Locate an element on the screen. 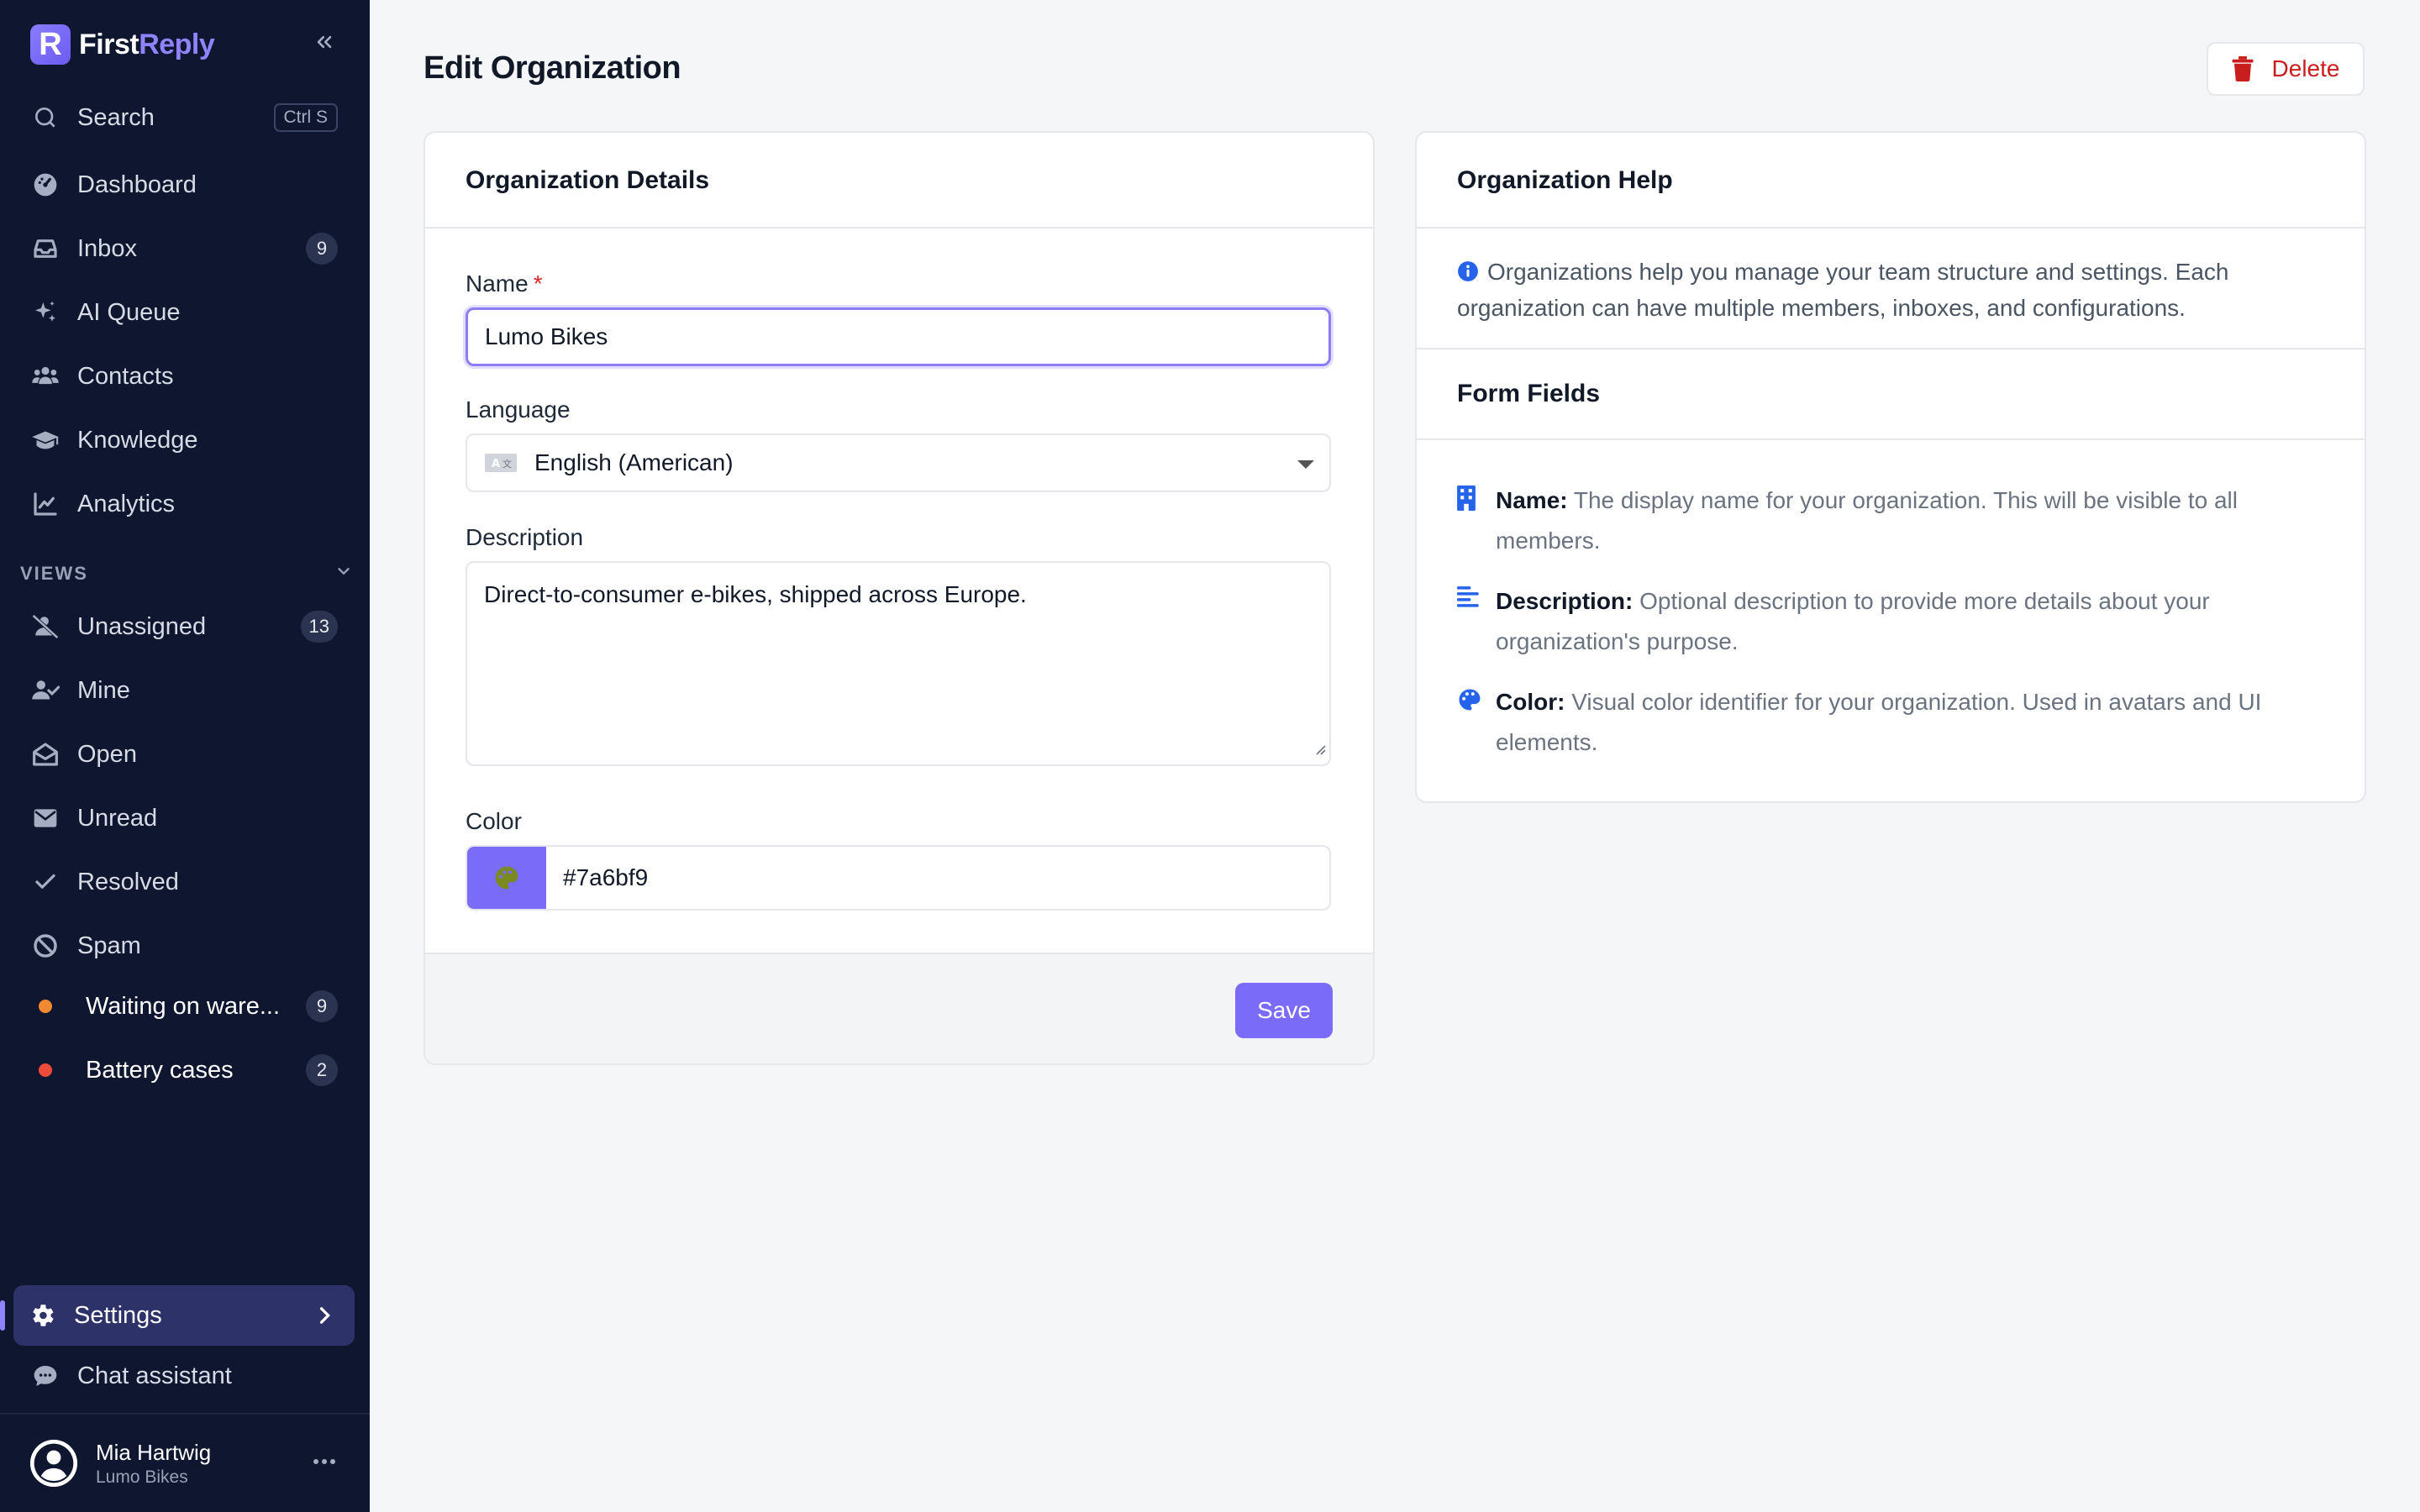 This screenshot has width=2420, height=1512. user-text: Mia Hartwig Lumo Bikes is located at coordinates (153, 1464).